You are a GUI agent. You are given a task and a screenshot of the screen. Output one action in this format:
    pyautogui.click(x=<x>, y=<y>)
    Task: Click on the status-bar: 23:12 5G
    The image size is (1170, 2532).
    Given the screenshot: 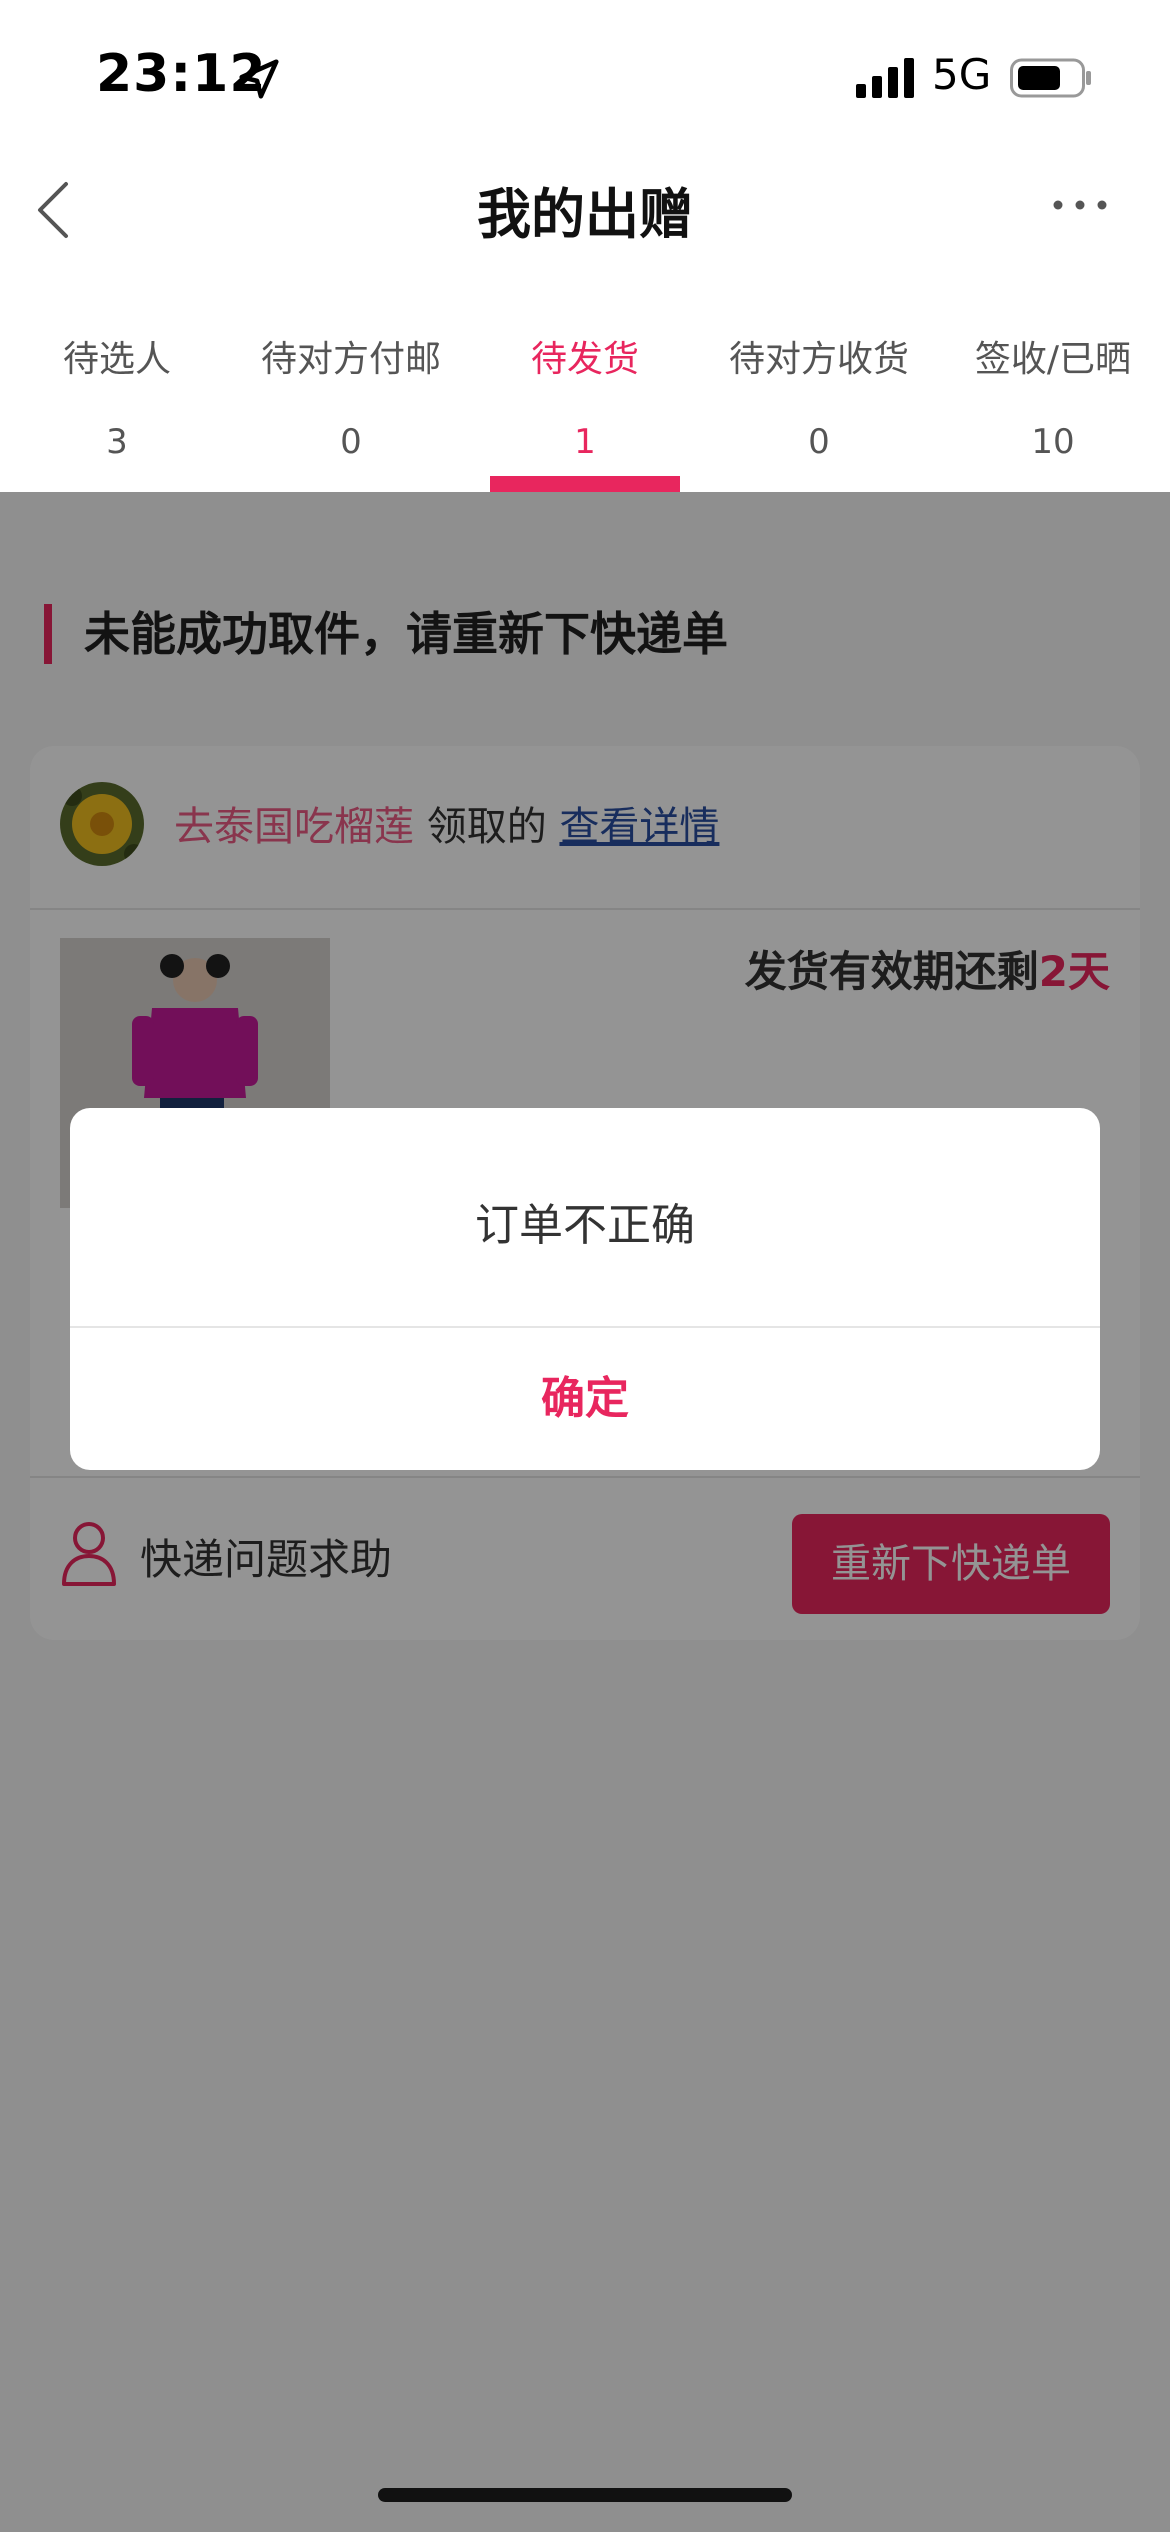 What is the action you would take?
    pyautogui.click(x=585, y=75)
    